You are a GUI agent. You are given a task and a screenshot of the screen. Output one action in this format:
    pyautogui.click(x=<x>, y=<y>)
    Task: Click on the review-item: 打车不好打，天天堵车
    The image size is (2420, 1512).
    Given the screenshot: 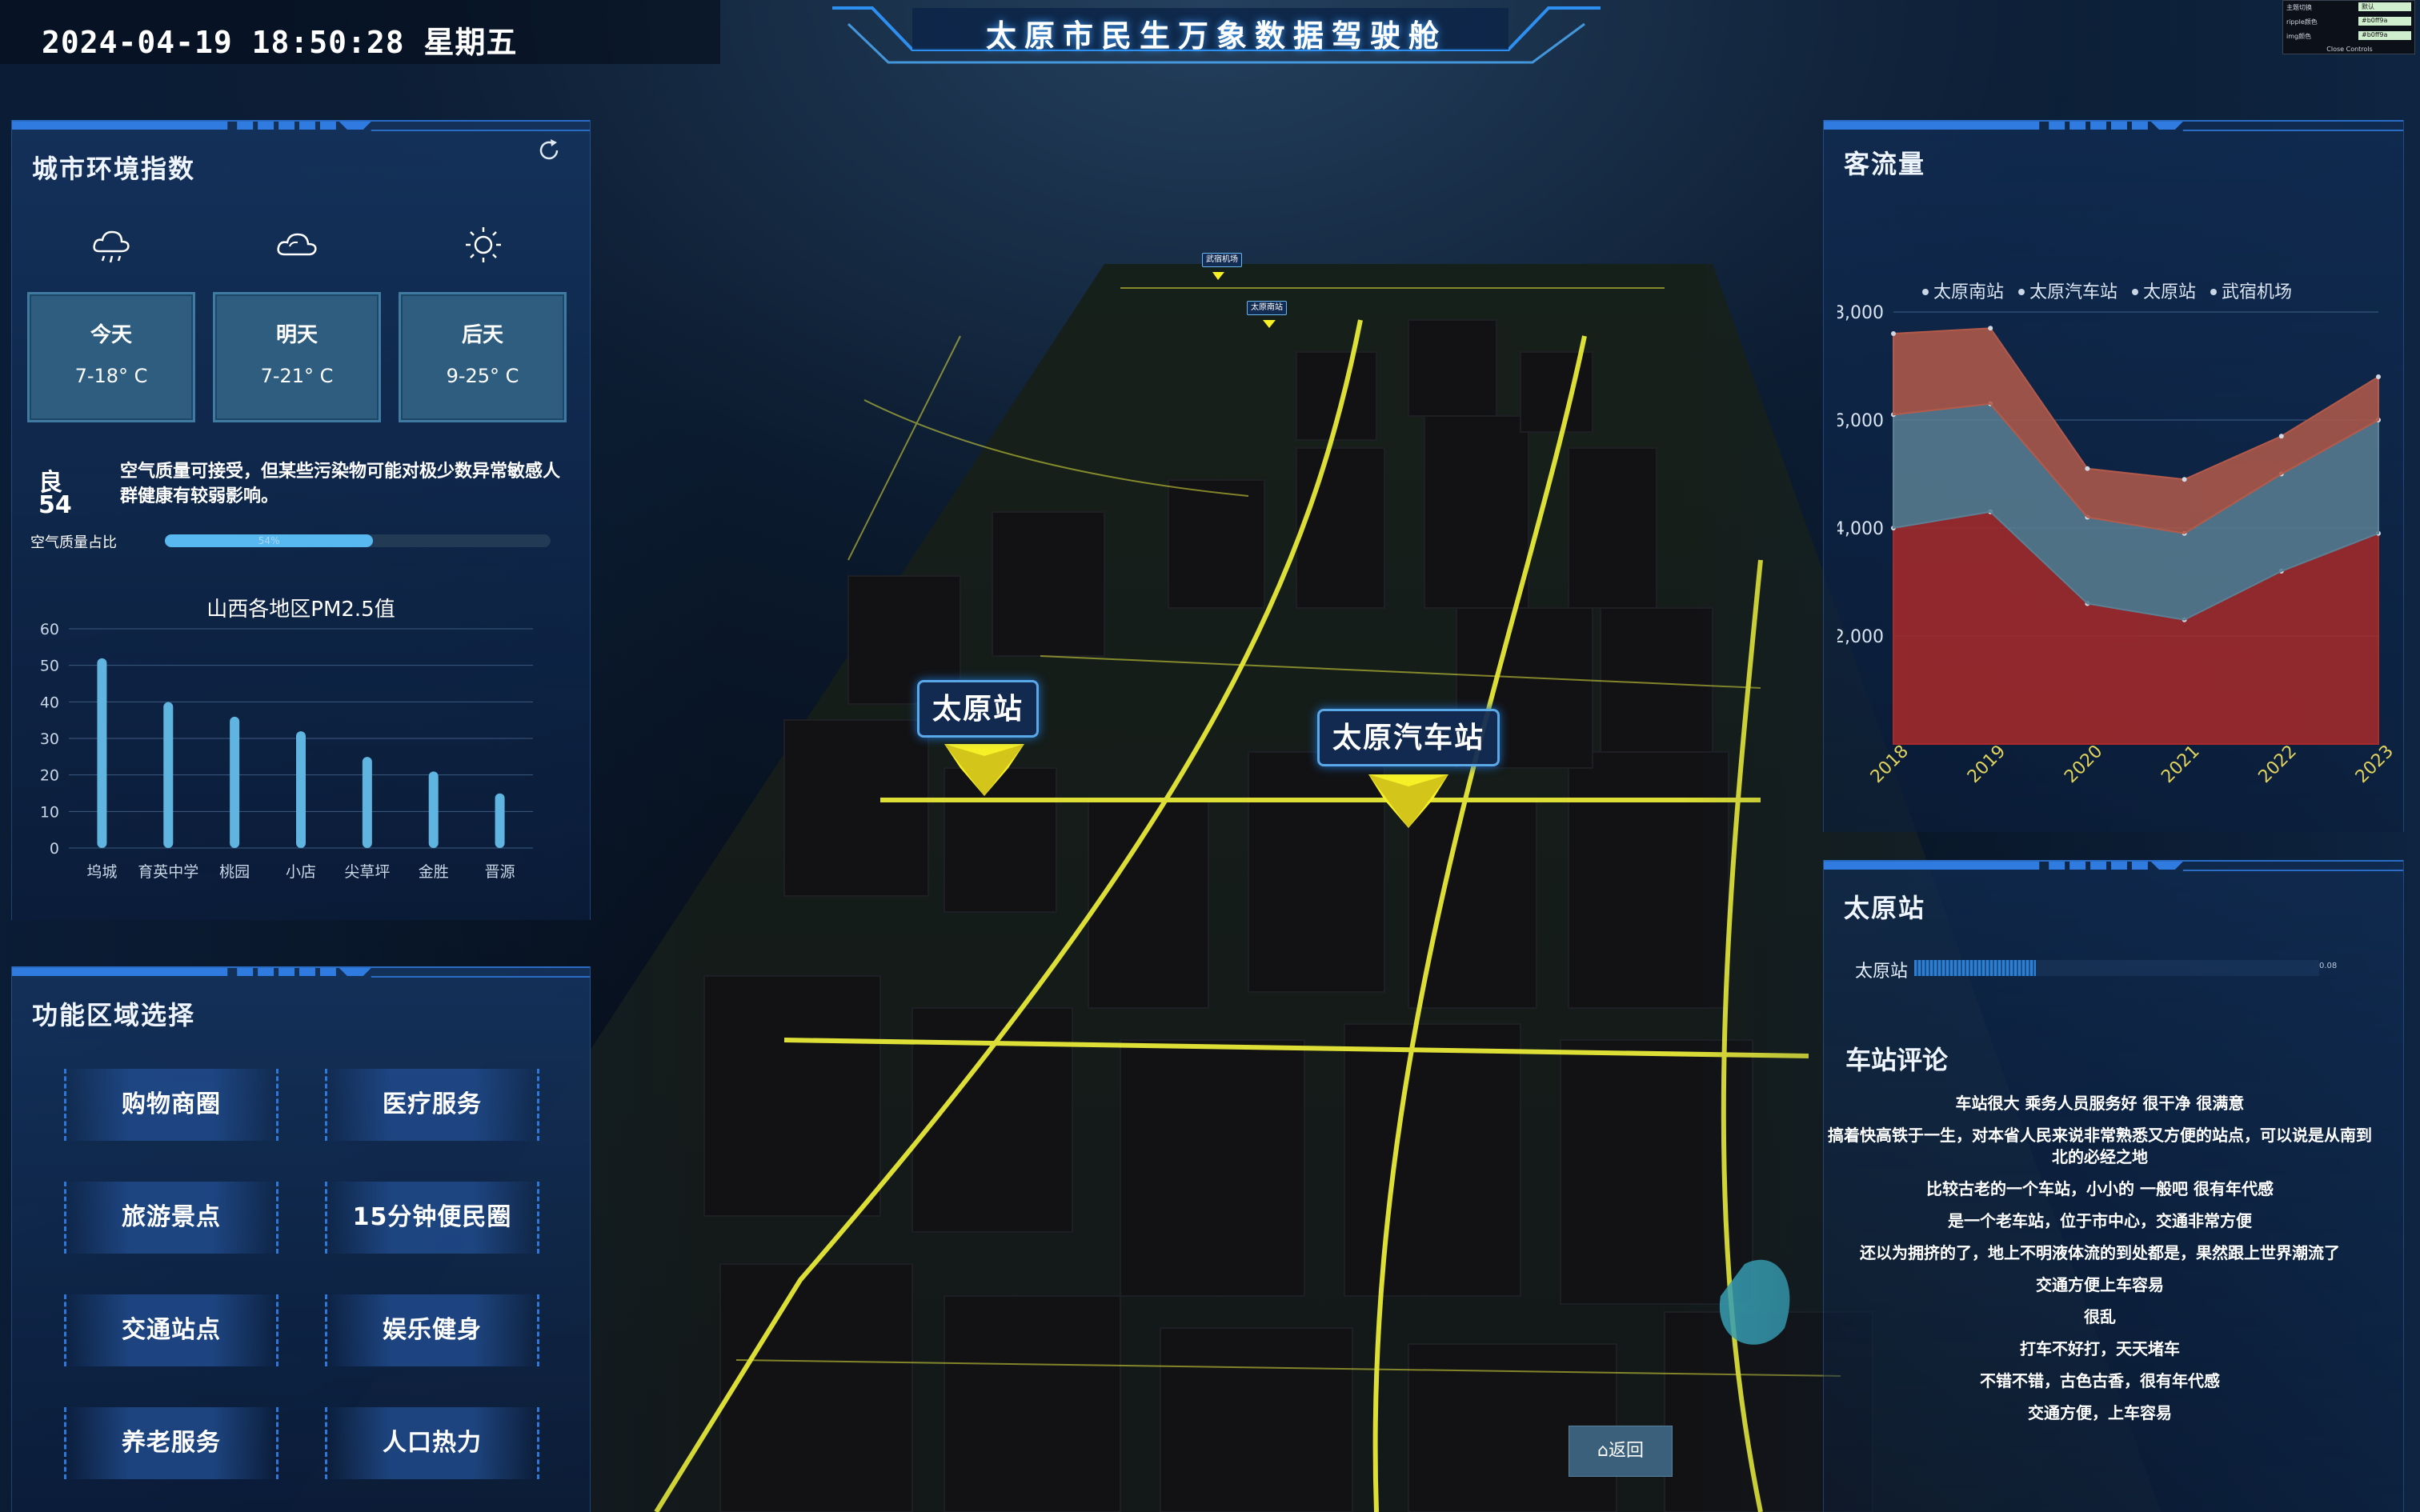 What is the action you would take?
    pyautogui.click(x=2100, y=1348)
    